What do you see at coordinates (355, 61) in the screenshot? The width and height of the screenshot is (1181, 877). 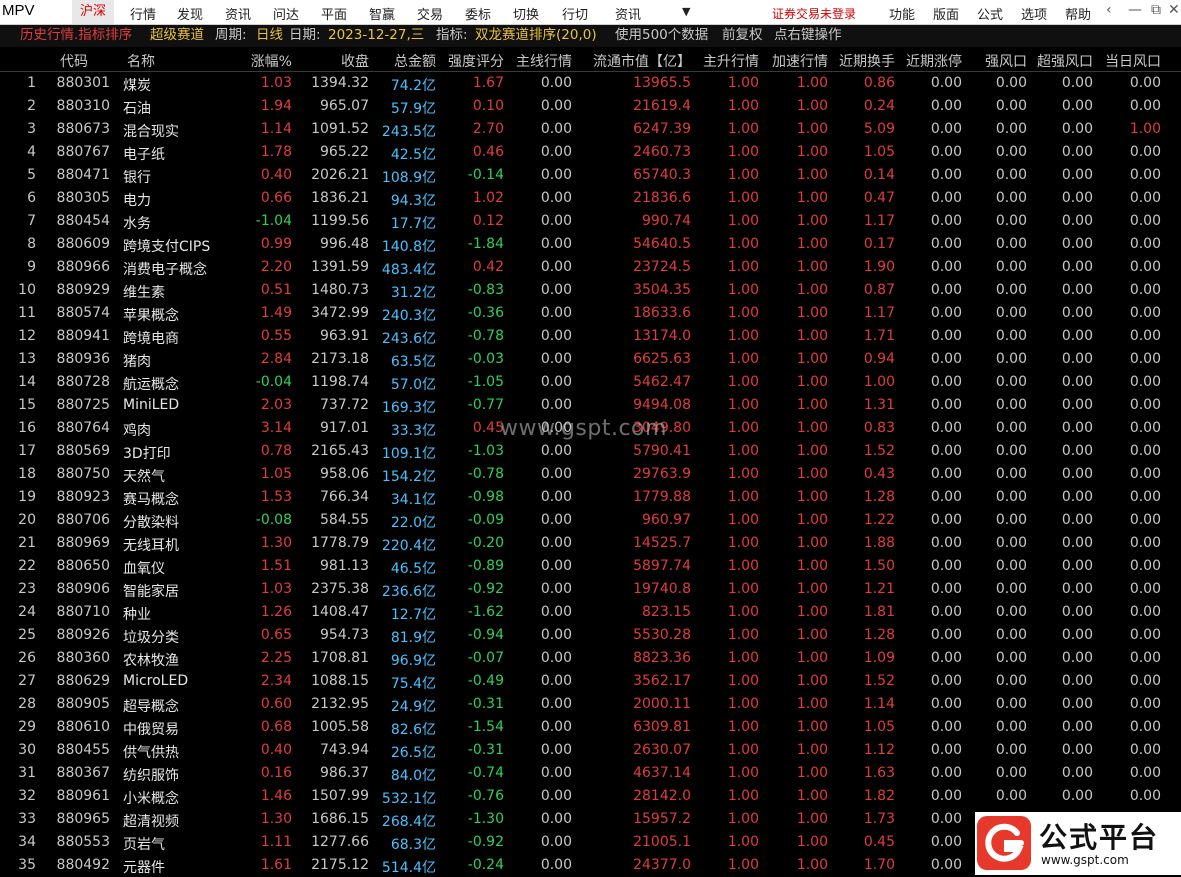 I see `header-close: 收盘` at bounding box center [355, 61].